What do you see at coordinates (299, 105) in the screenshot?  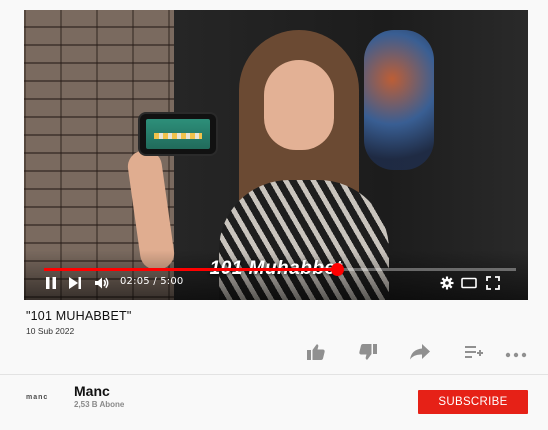 I see `presenter-face` at bounding box center [299, 105].